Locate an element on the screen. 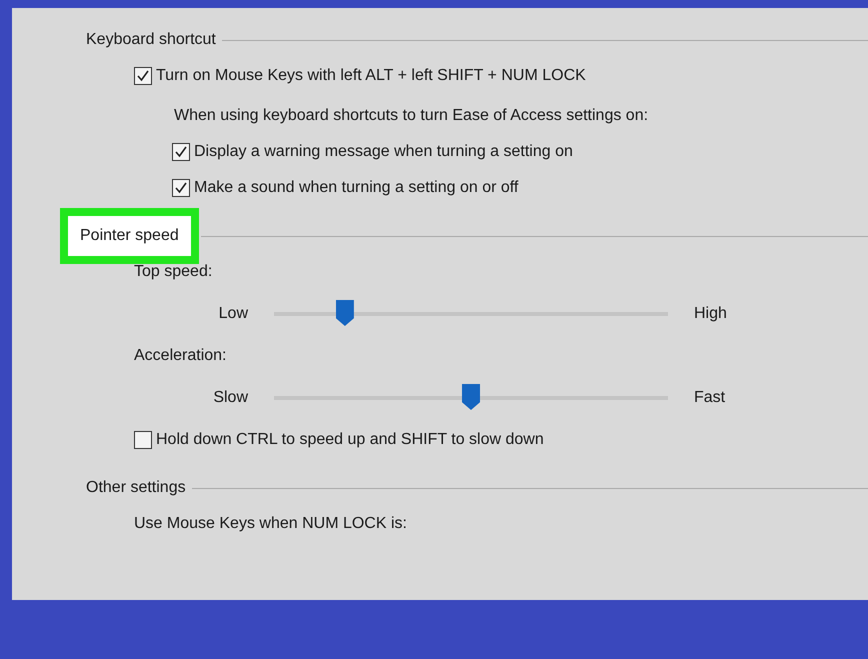 This screenshot has width=868, height=659. setting-label: Acceleration: is located at coordinates (180, 356).